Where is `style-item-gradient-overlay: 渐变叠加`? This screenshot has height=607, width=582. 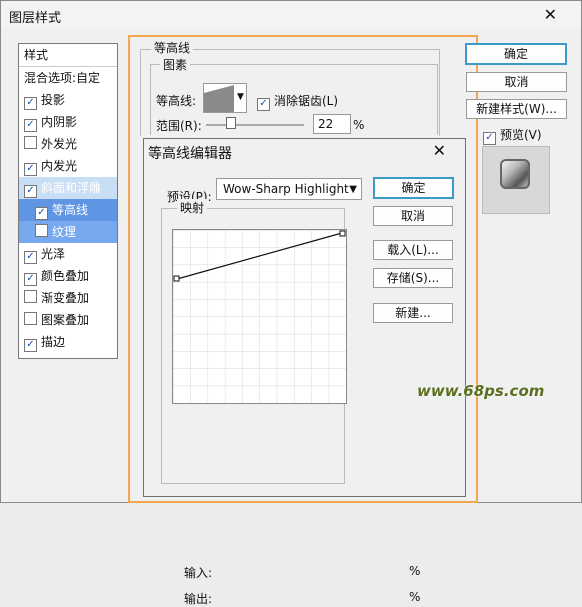 style-item-gradient-overlay: 渐变叠加 is located at coordinates (68, 298).